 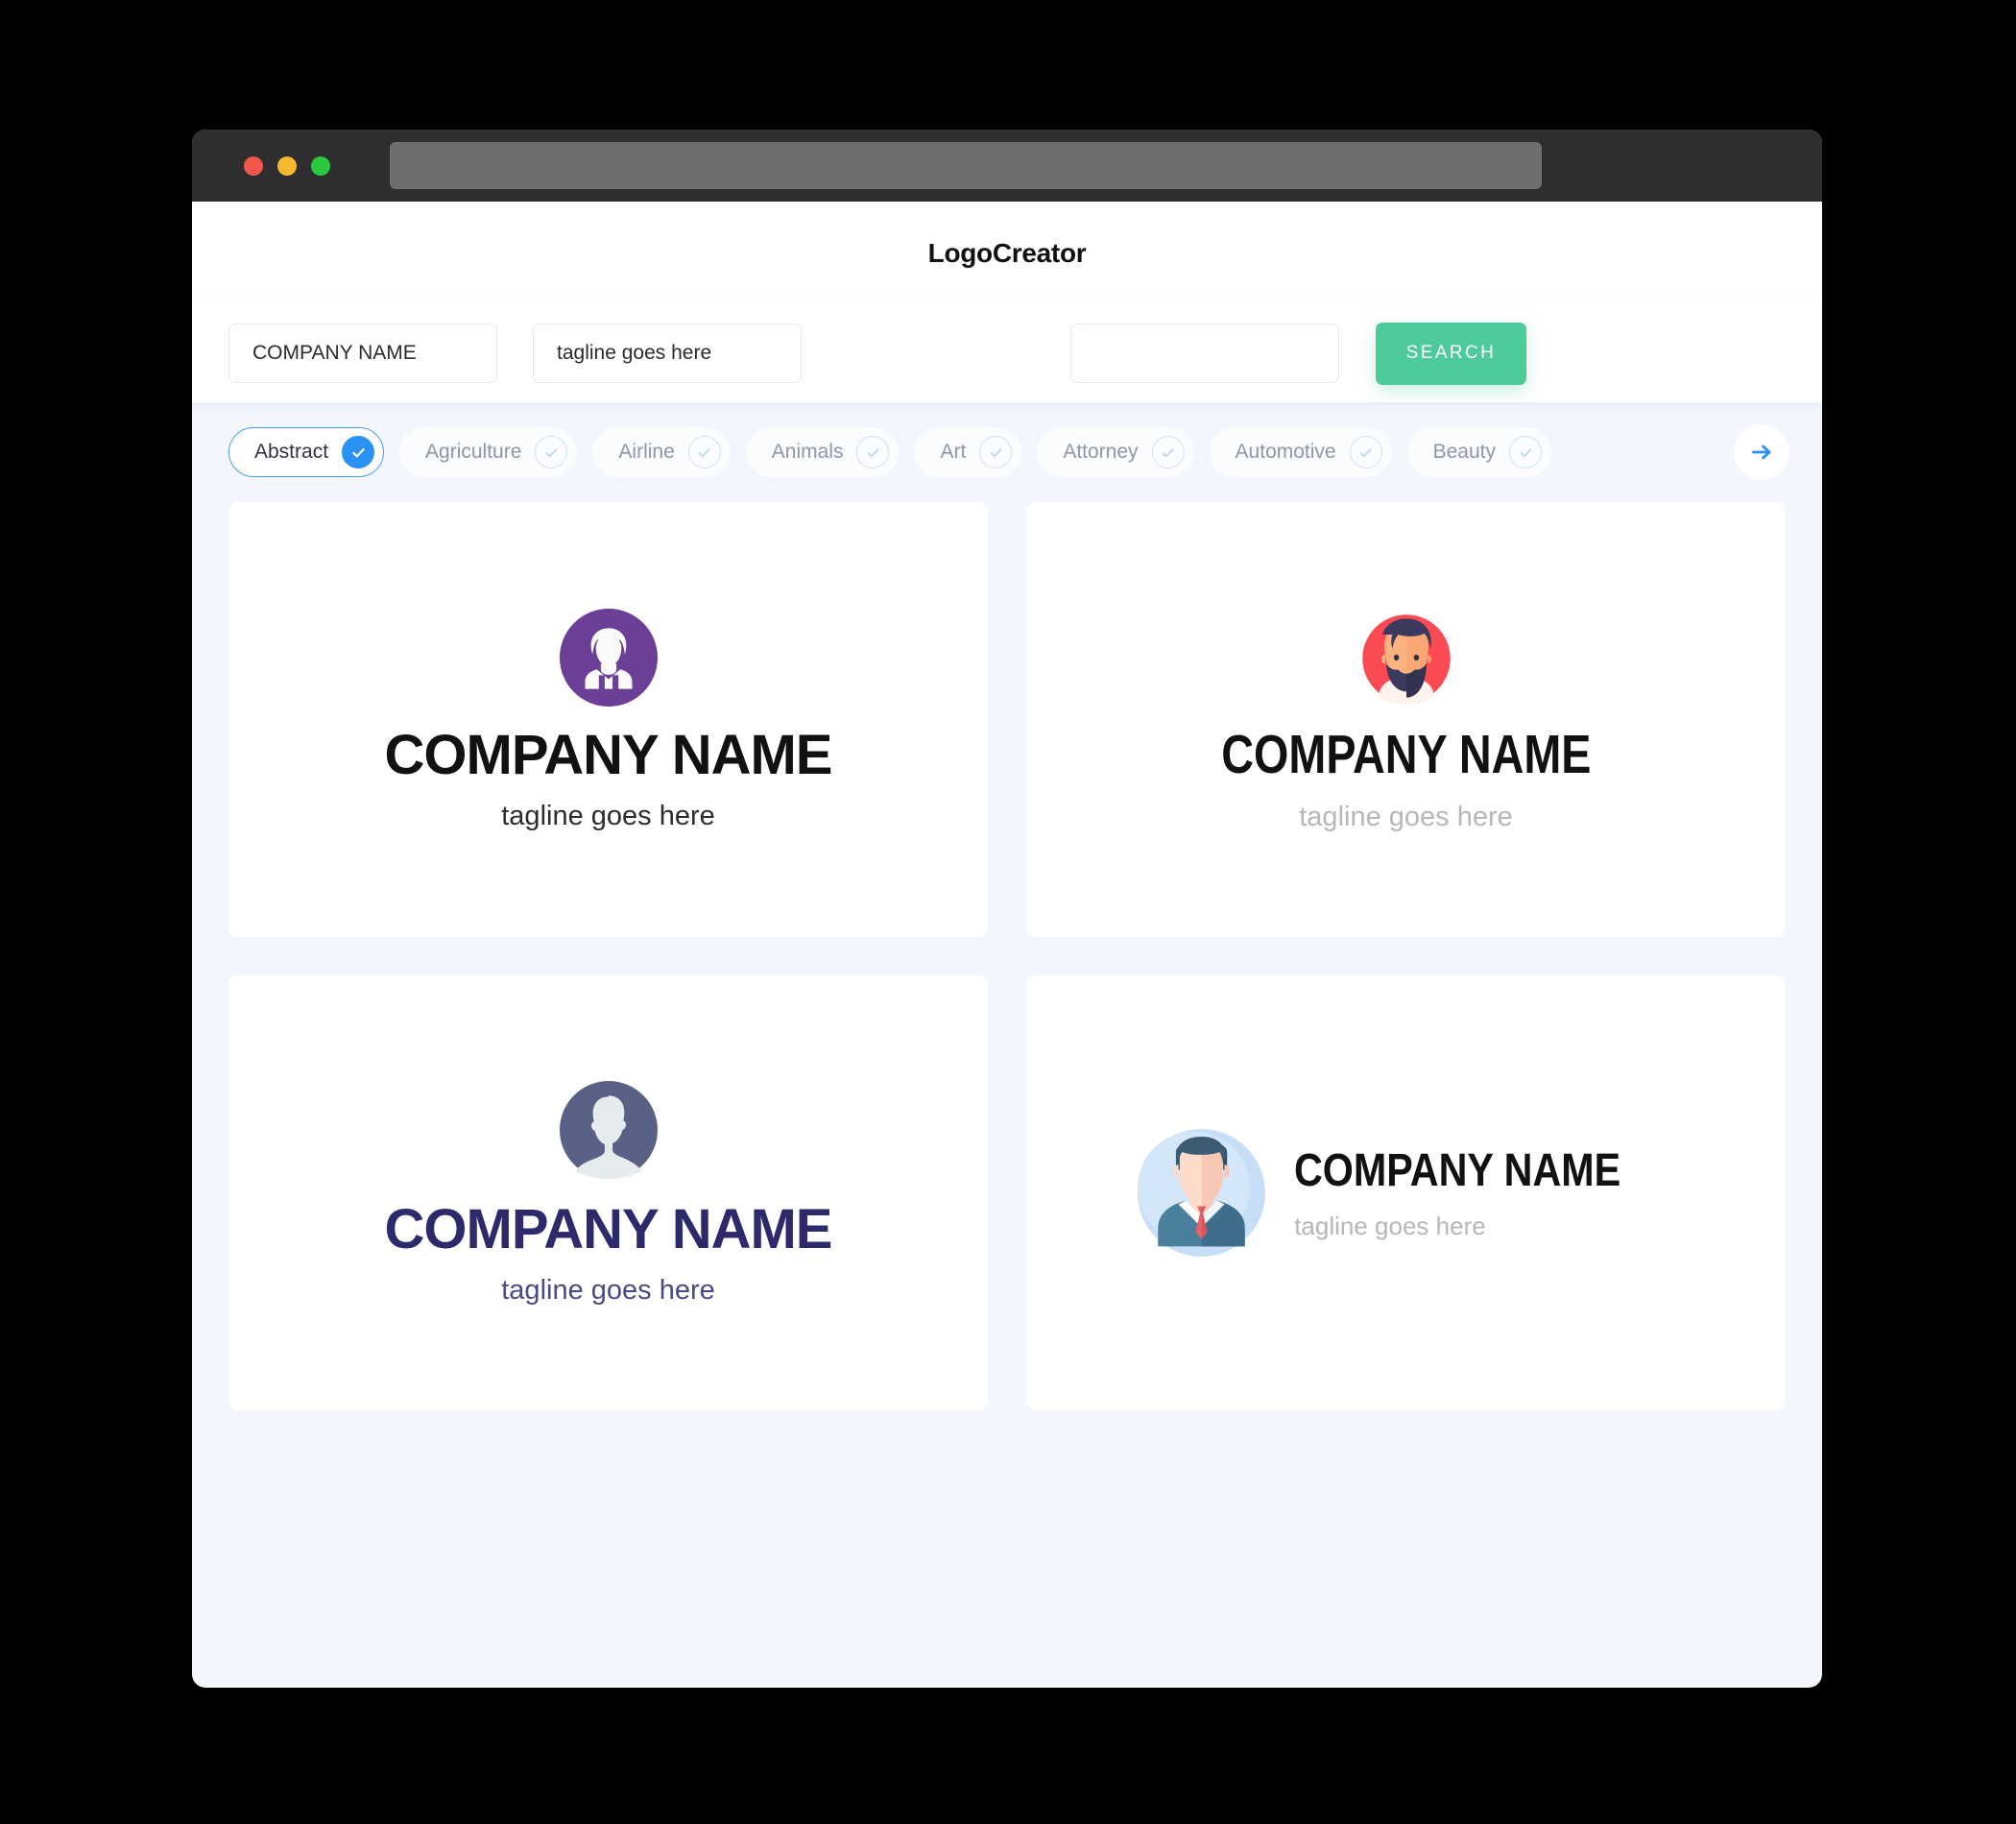 I want to click on category-filter-bar: Abstract Agriculture Airline Animals Art, so click(x=1007, y=452).